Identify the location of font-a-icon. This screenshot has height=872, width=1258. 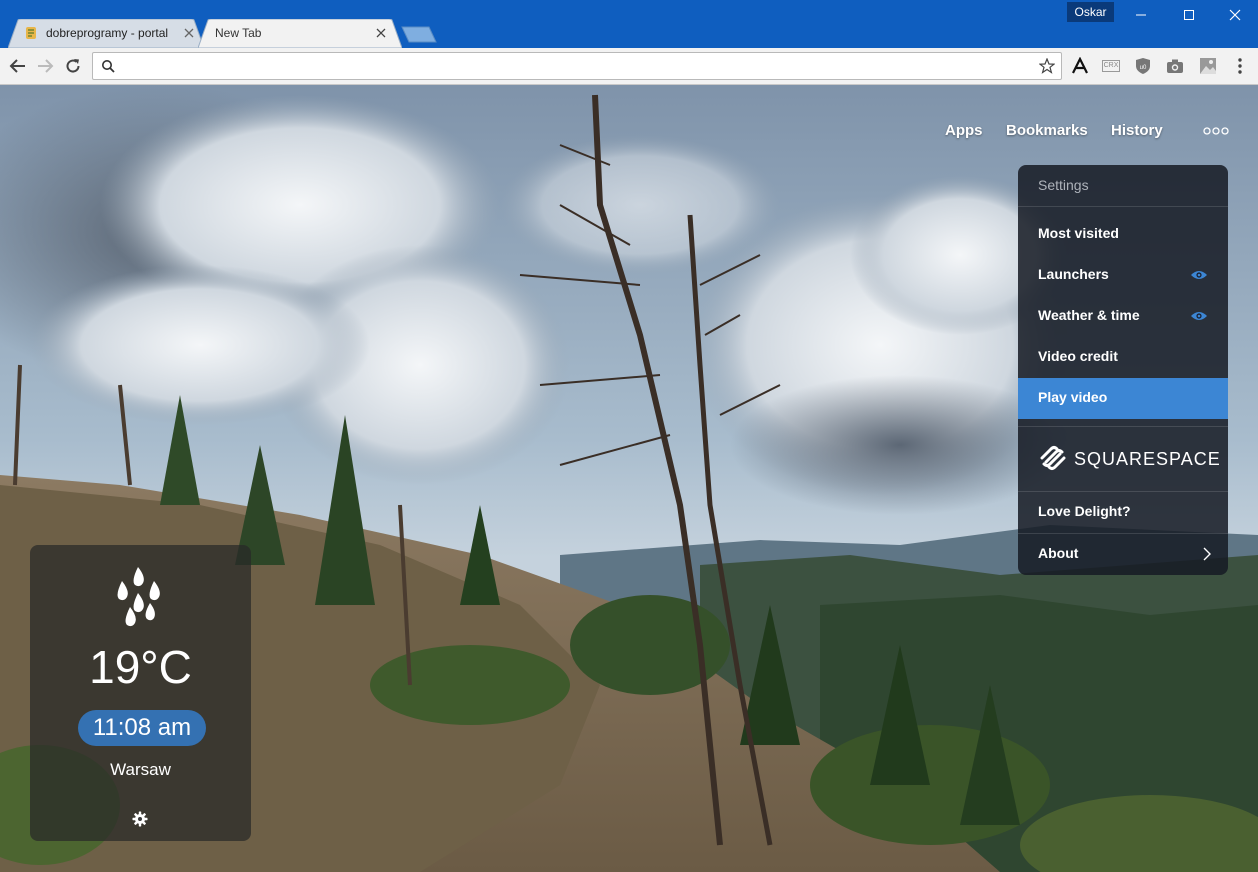
(1080, 65).